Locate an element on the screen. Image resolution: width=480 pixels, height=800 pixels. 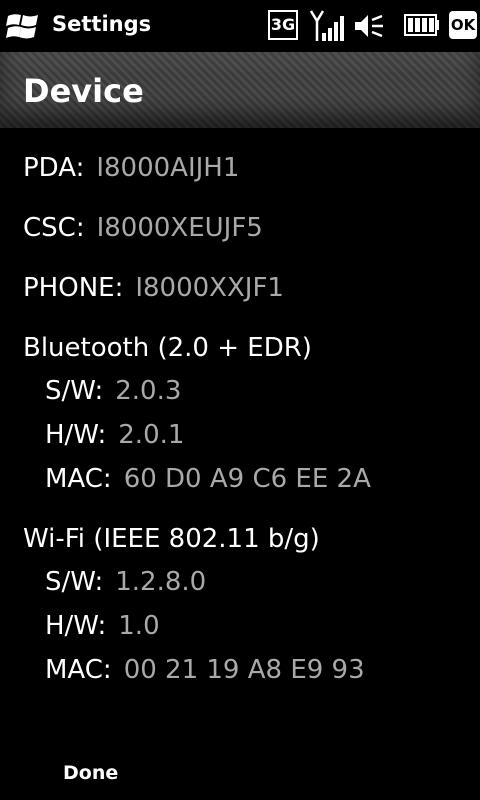
network-3g-icon: 3G is located at coordinates (283, 25).